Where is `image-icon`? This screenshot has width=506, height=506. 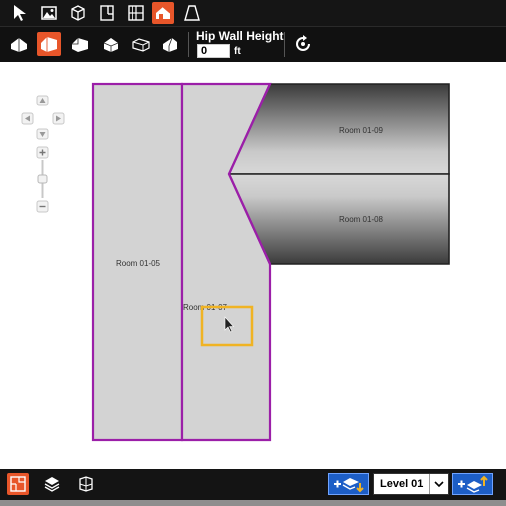
image-icon is located at coordinates (49, 13).